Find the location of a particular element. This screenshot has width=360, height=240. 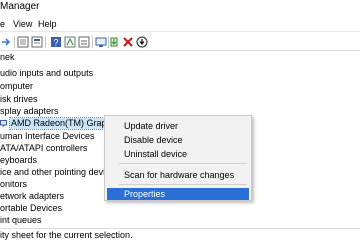

properties-icon is located at coordinates (37, 42).